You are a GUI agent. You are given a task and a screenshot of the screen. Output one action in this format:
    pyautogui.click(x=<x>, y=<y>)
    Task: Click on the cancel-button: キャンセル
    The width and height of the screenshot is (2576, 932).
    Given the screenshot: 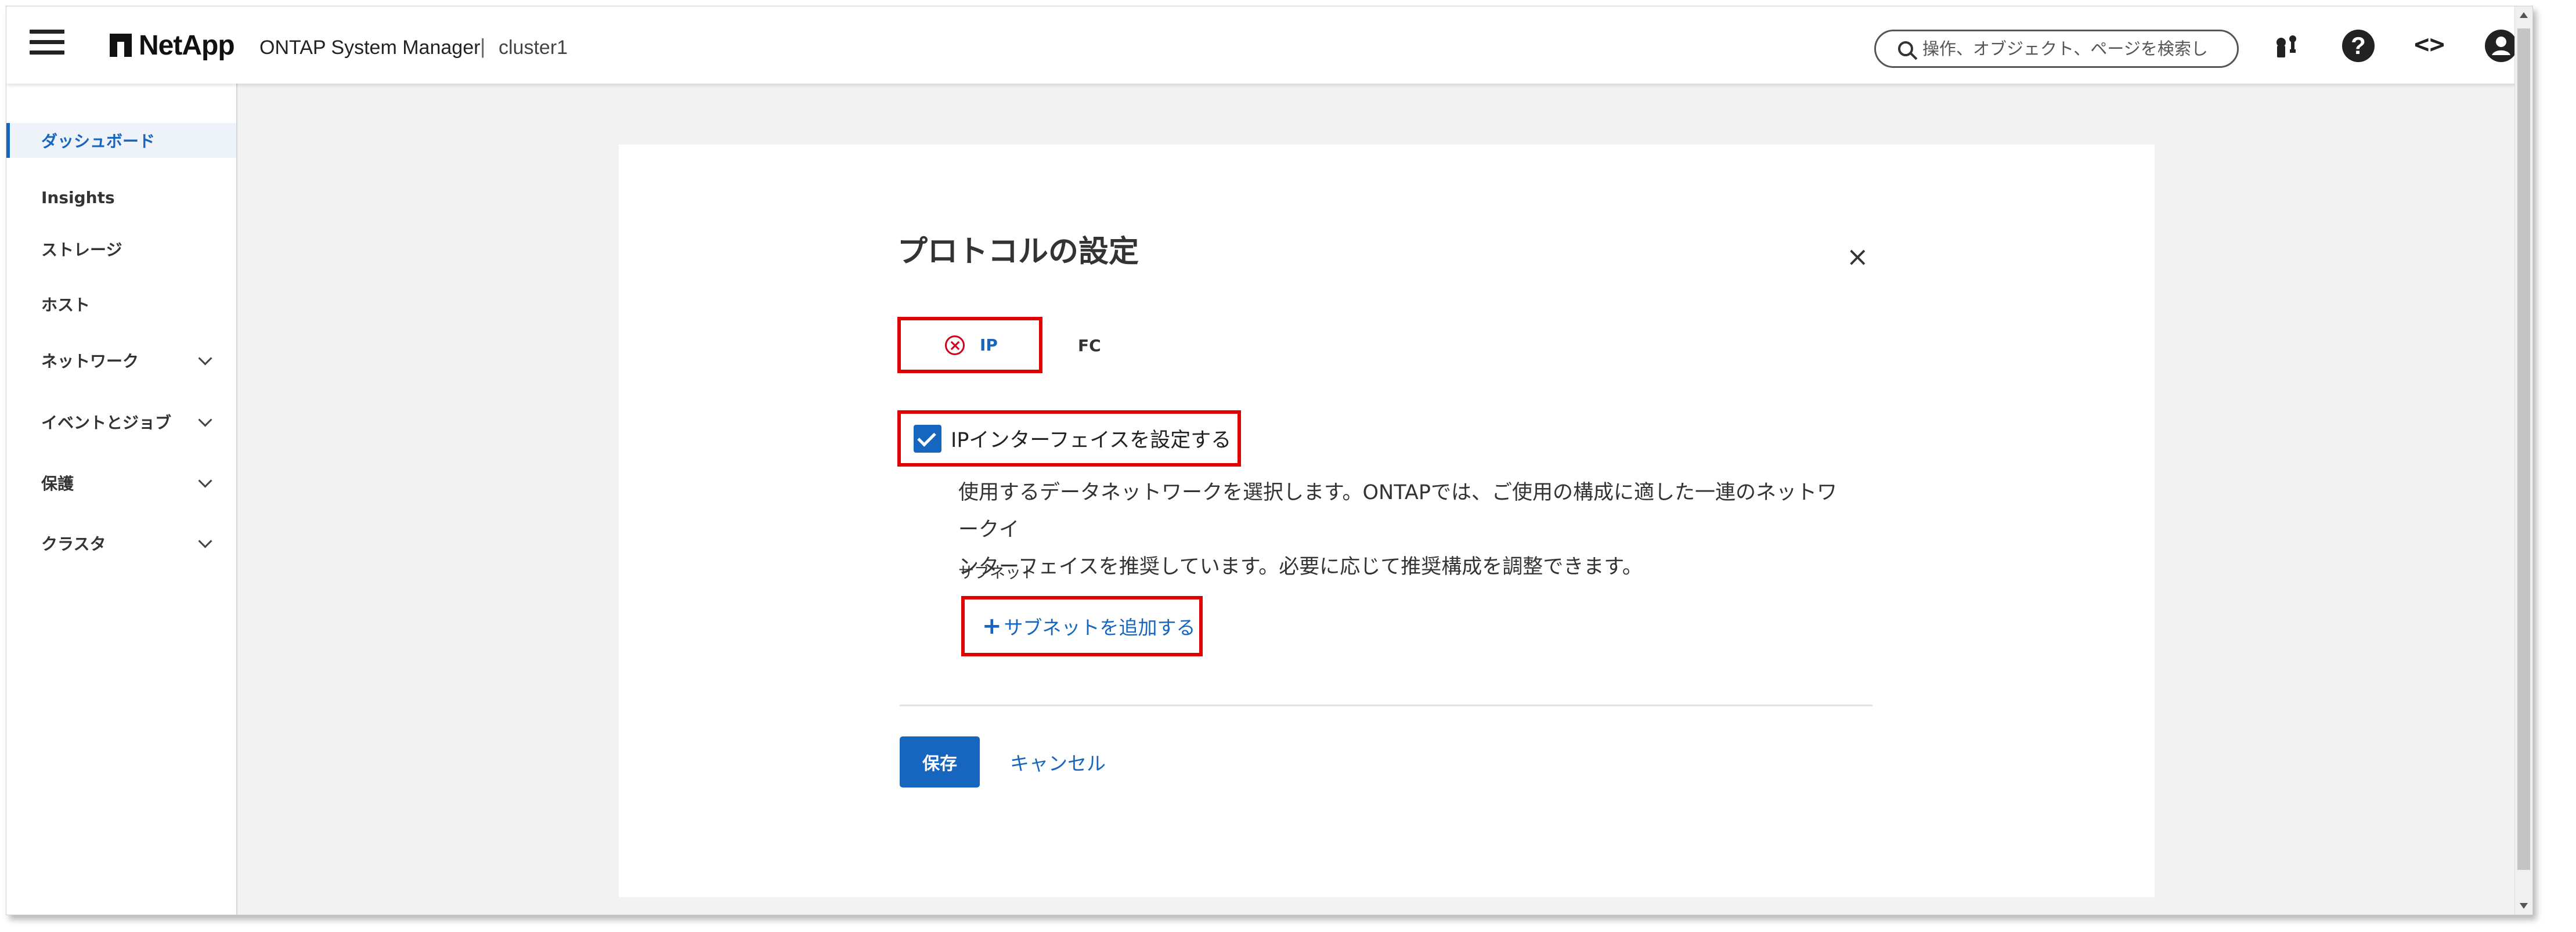 What is the action you would take?
    pyautogui.click(x=1058, y=762)
    